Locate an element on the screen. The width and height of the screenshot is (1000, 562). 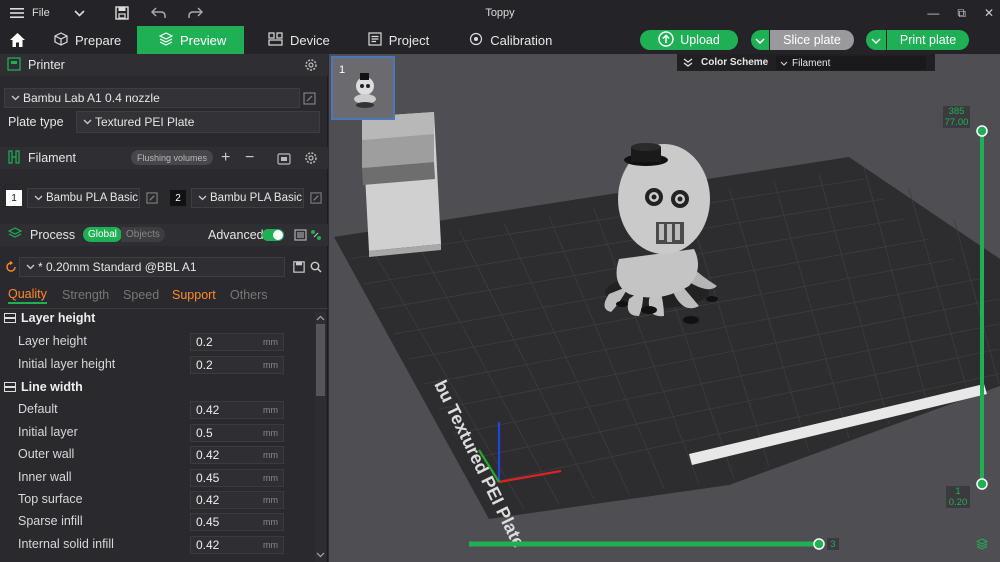
filament-slot-2-select: Bambu PLA Basic is located at coordinates (247, 198).